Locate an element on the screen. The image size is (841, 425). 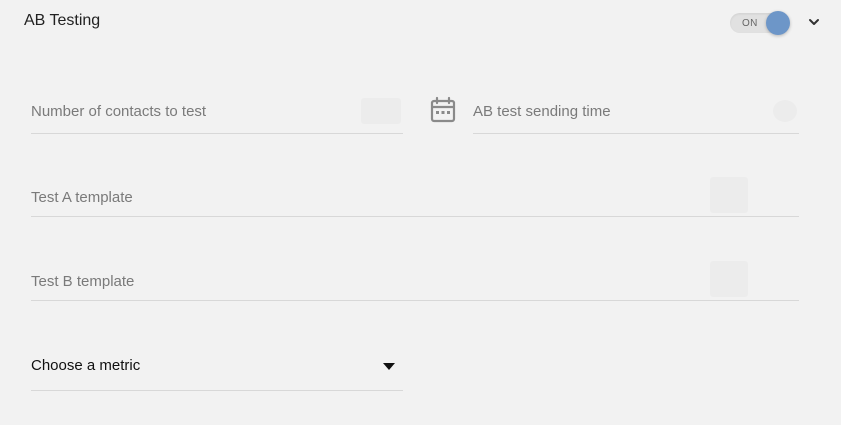
ab-testing-toggle: ON is located at coordinates (760, 23).